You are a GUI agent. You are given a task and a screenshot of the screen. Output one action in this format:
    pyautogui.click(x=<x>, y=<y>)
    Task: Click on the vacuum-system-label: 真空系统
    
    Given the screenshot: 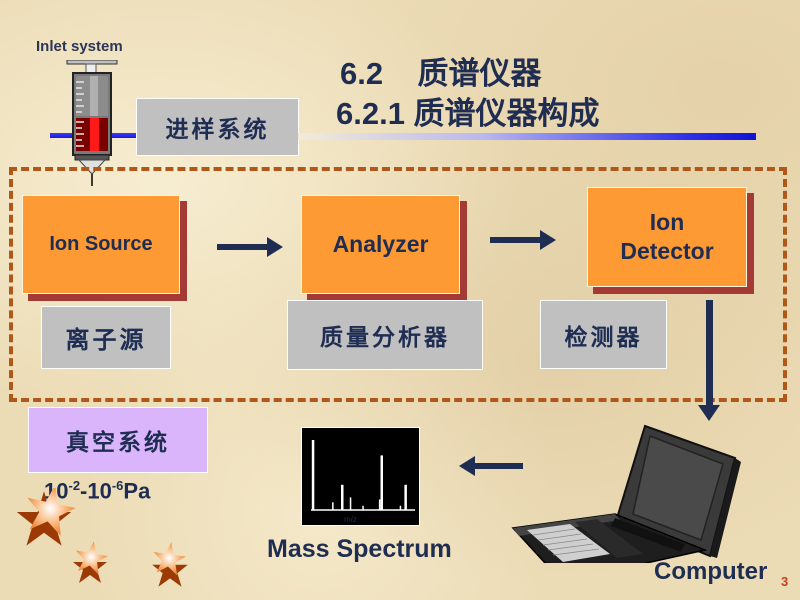 What is the action you would take?
    pyautogui.click(x=118, y=440)
    